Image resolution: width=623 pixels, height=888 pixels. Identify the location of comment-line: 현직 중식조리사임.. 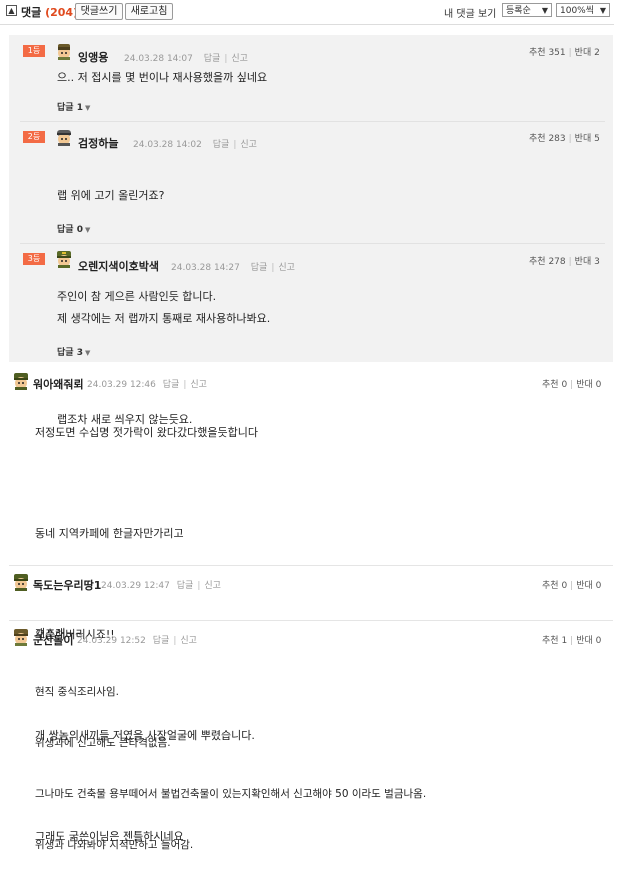
(77, 692).